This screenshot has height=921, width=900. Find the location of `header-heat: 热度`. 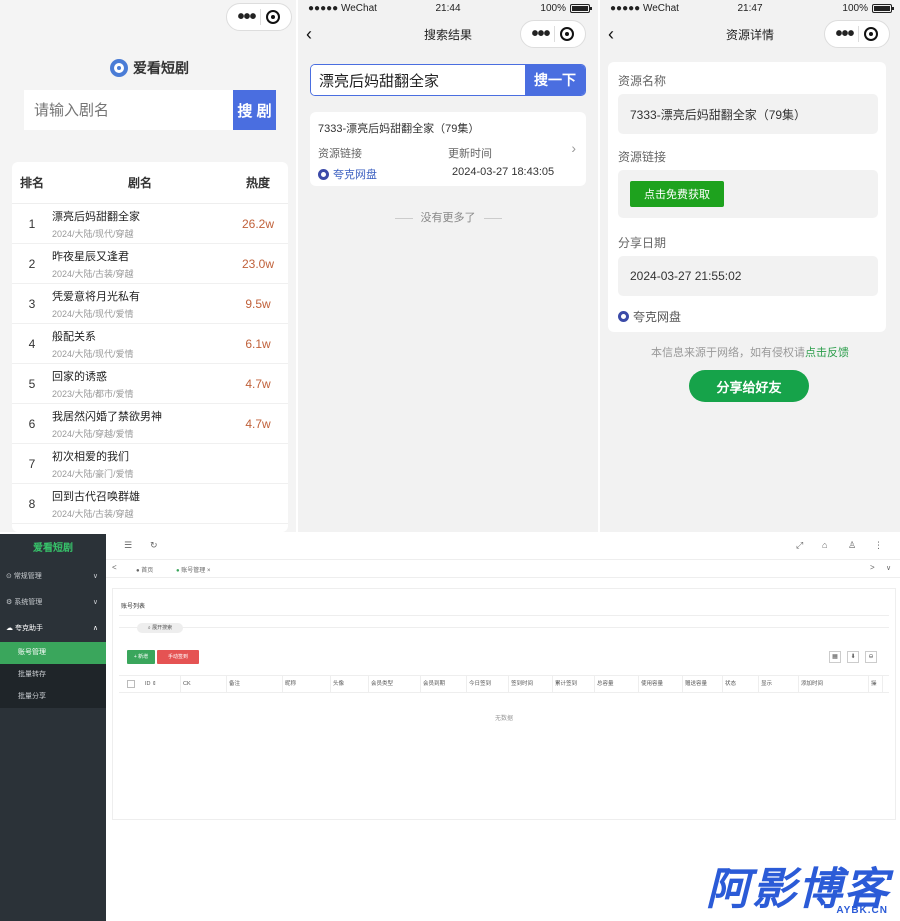

header-heat: 热度 is located at coordinates (257, 183).